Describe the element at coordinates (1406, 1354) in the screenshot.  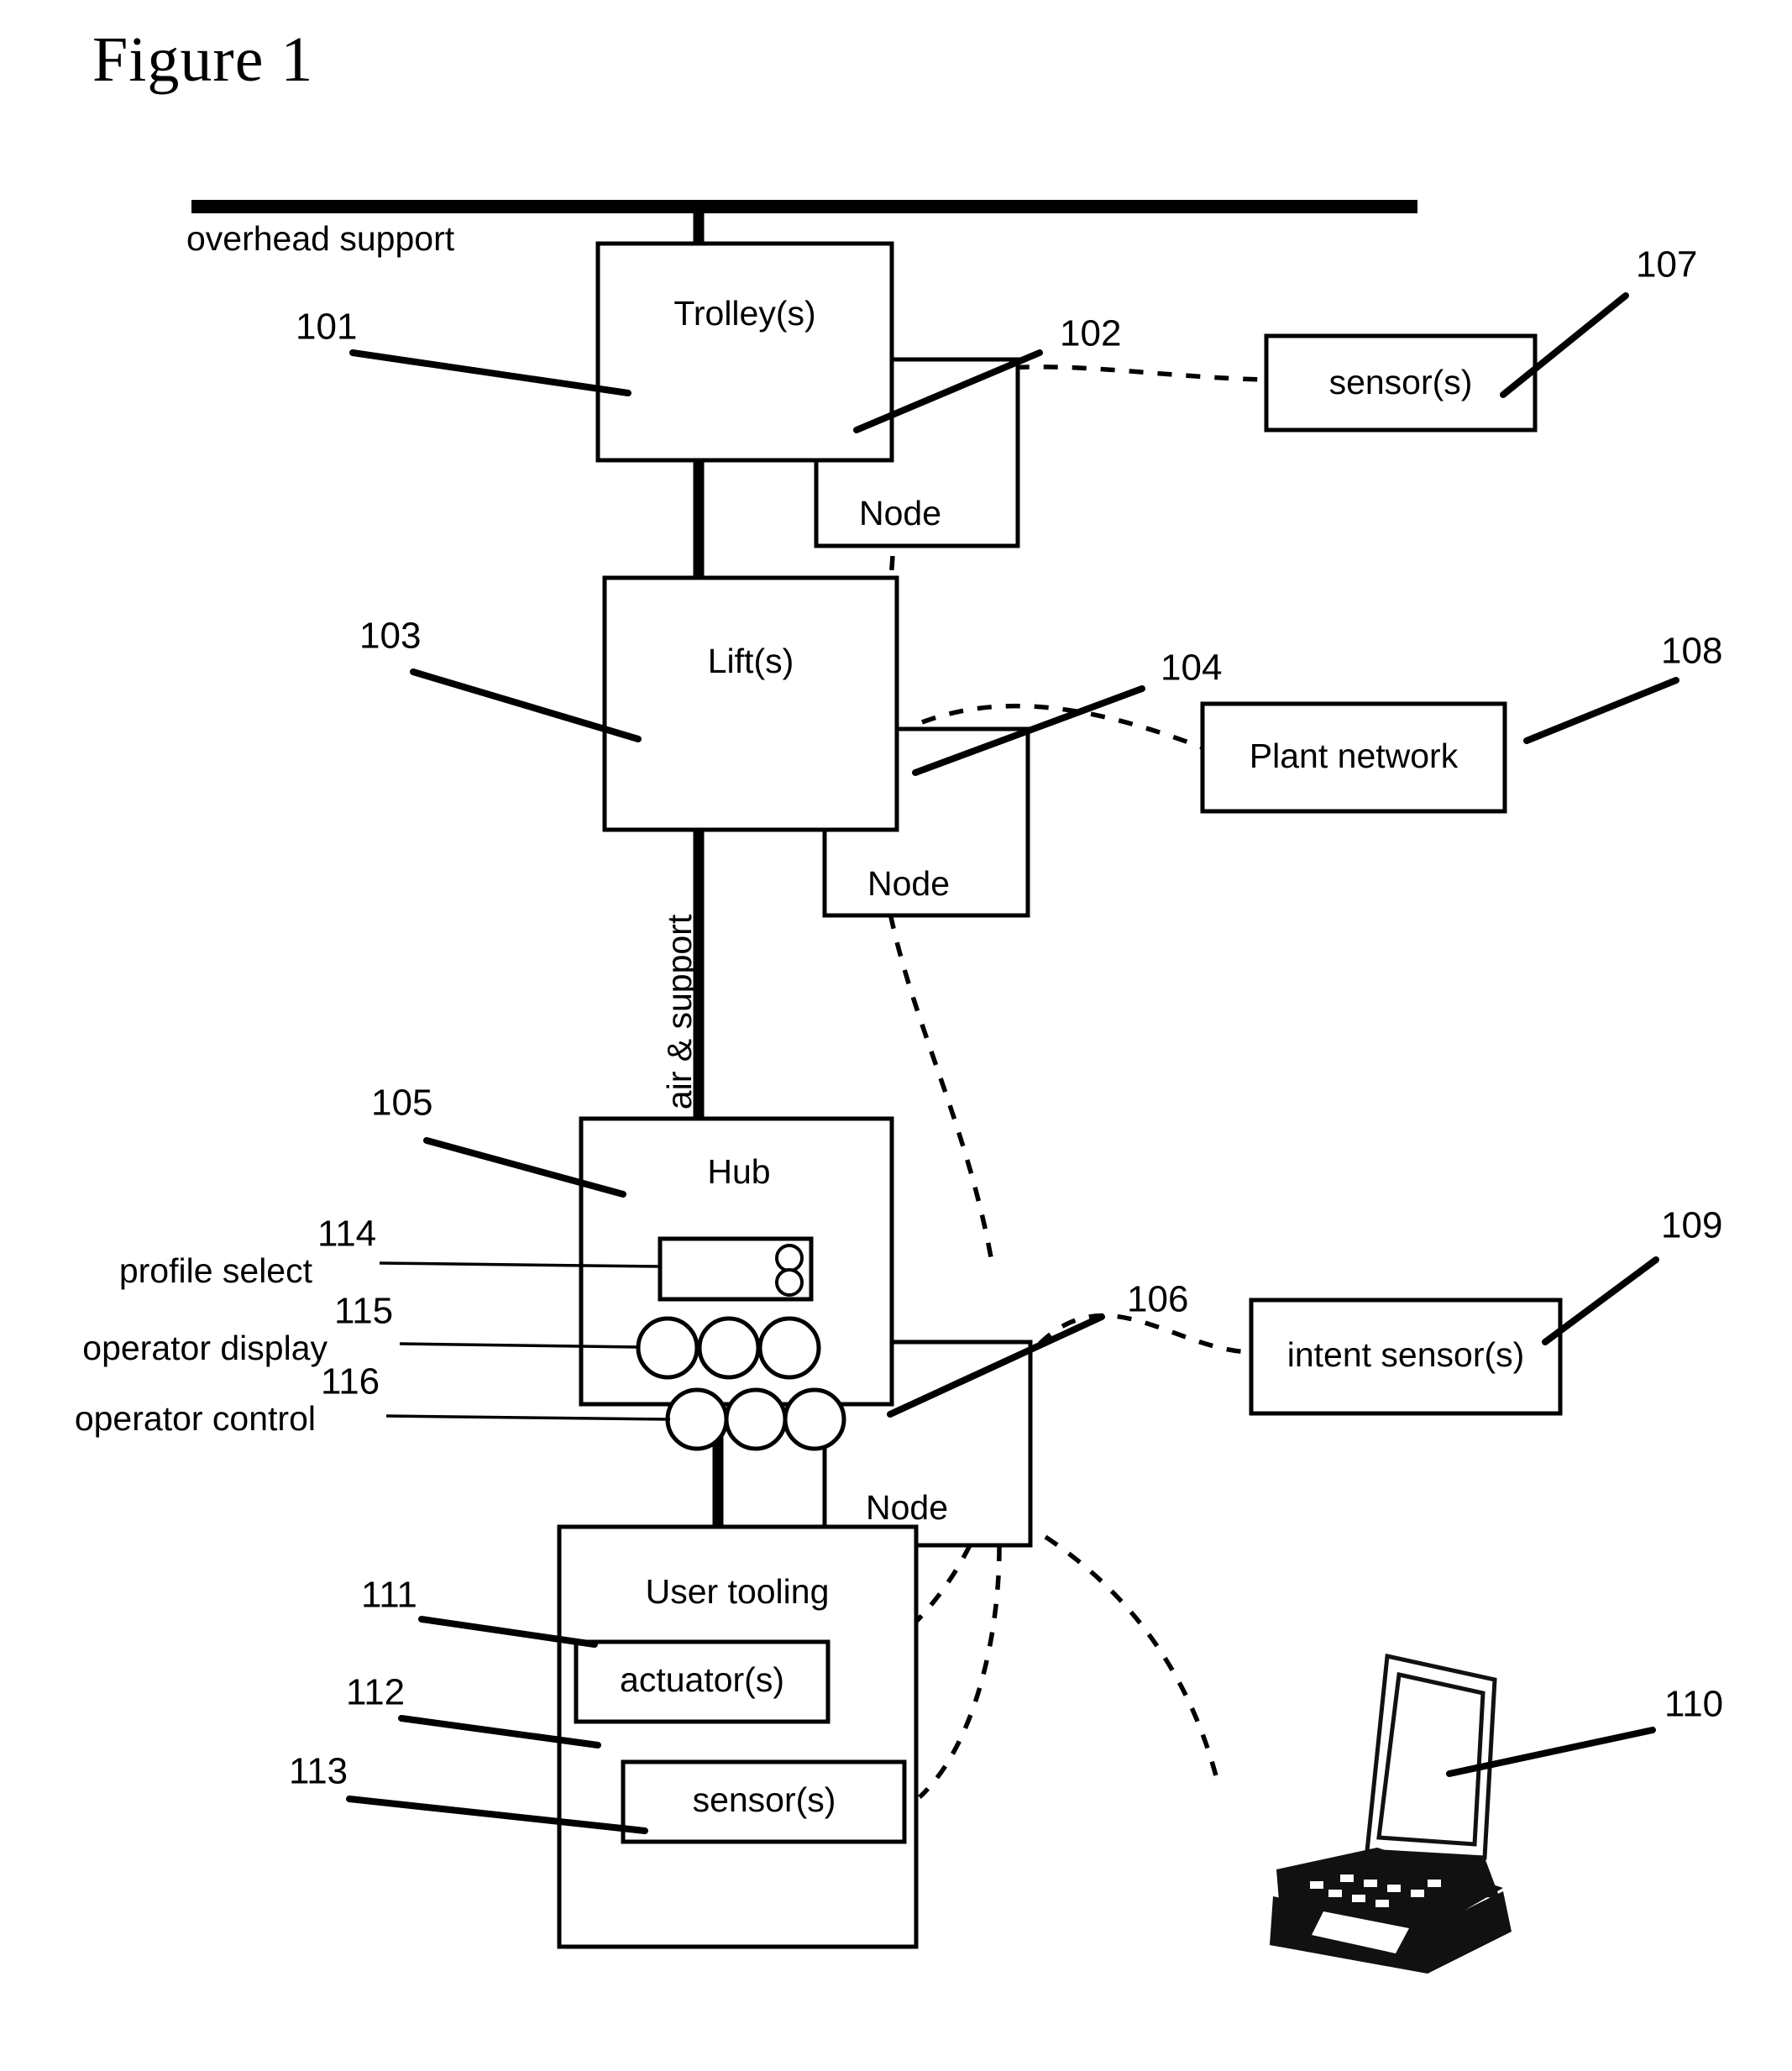
I see `intent-sensor-label: intent sensor(s)` at that location.